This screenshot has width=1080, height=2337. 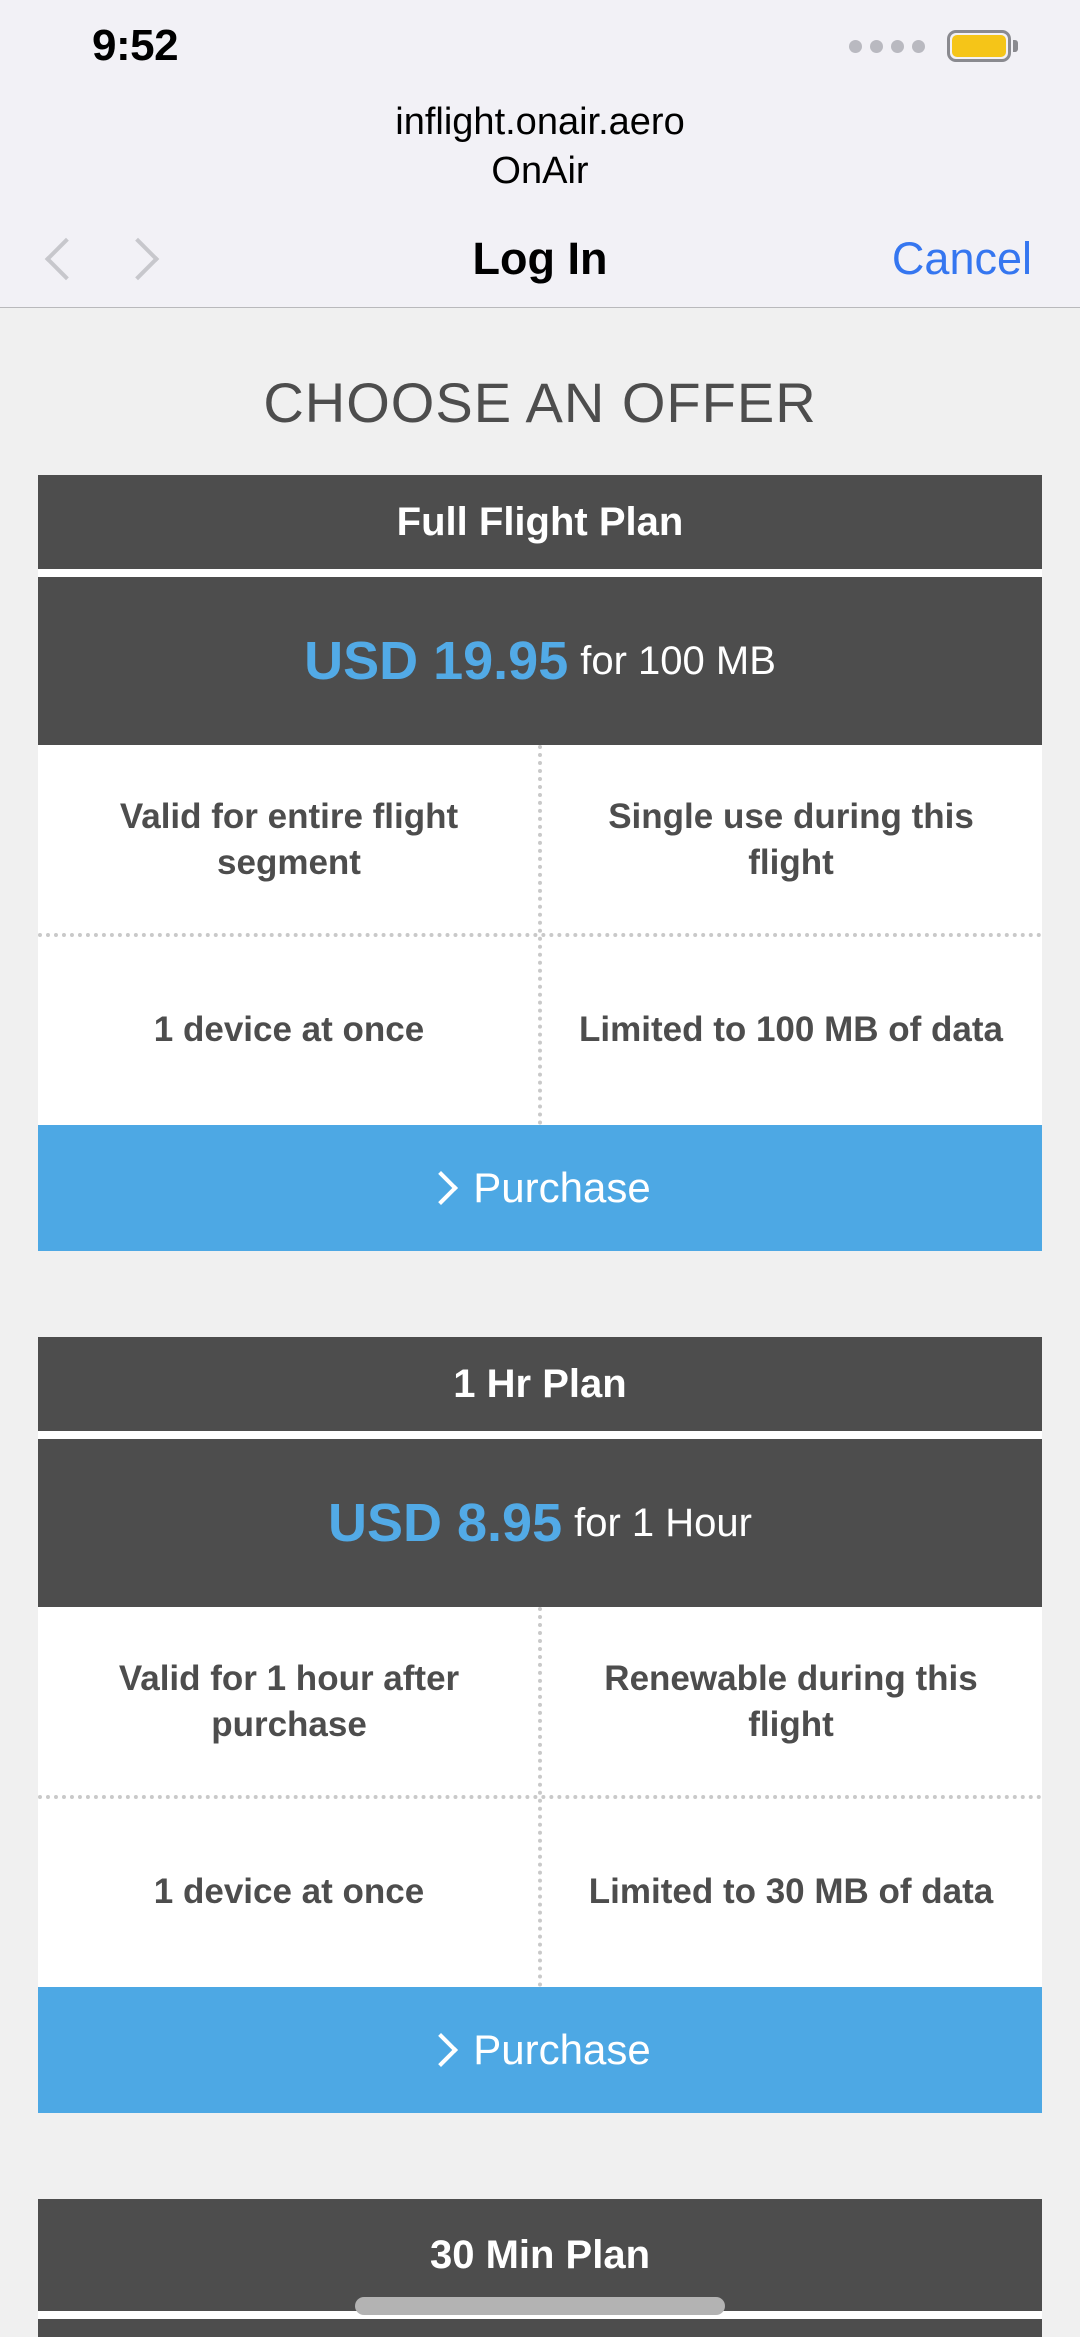 What do you see at coordinates (289, 840) in the screenshot?
I see `feature-cell: Valid for entire flight segment` at bounding box center [289, 840].